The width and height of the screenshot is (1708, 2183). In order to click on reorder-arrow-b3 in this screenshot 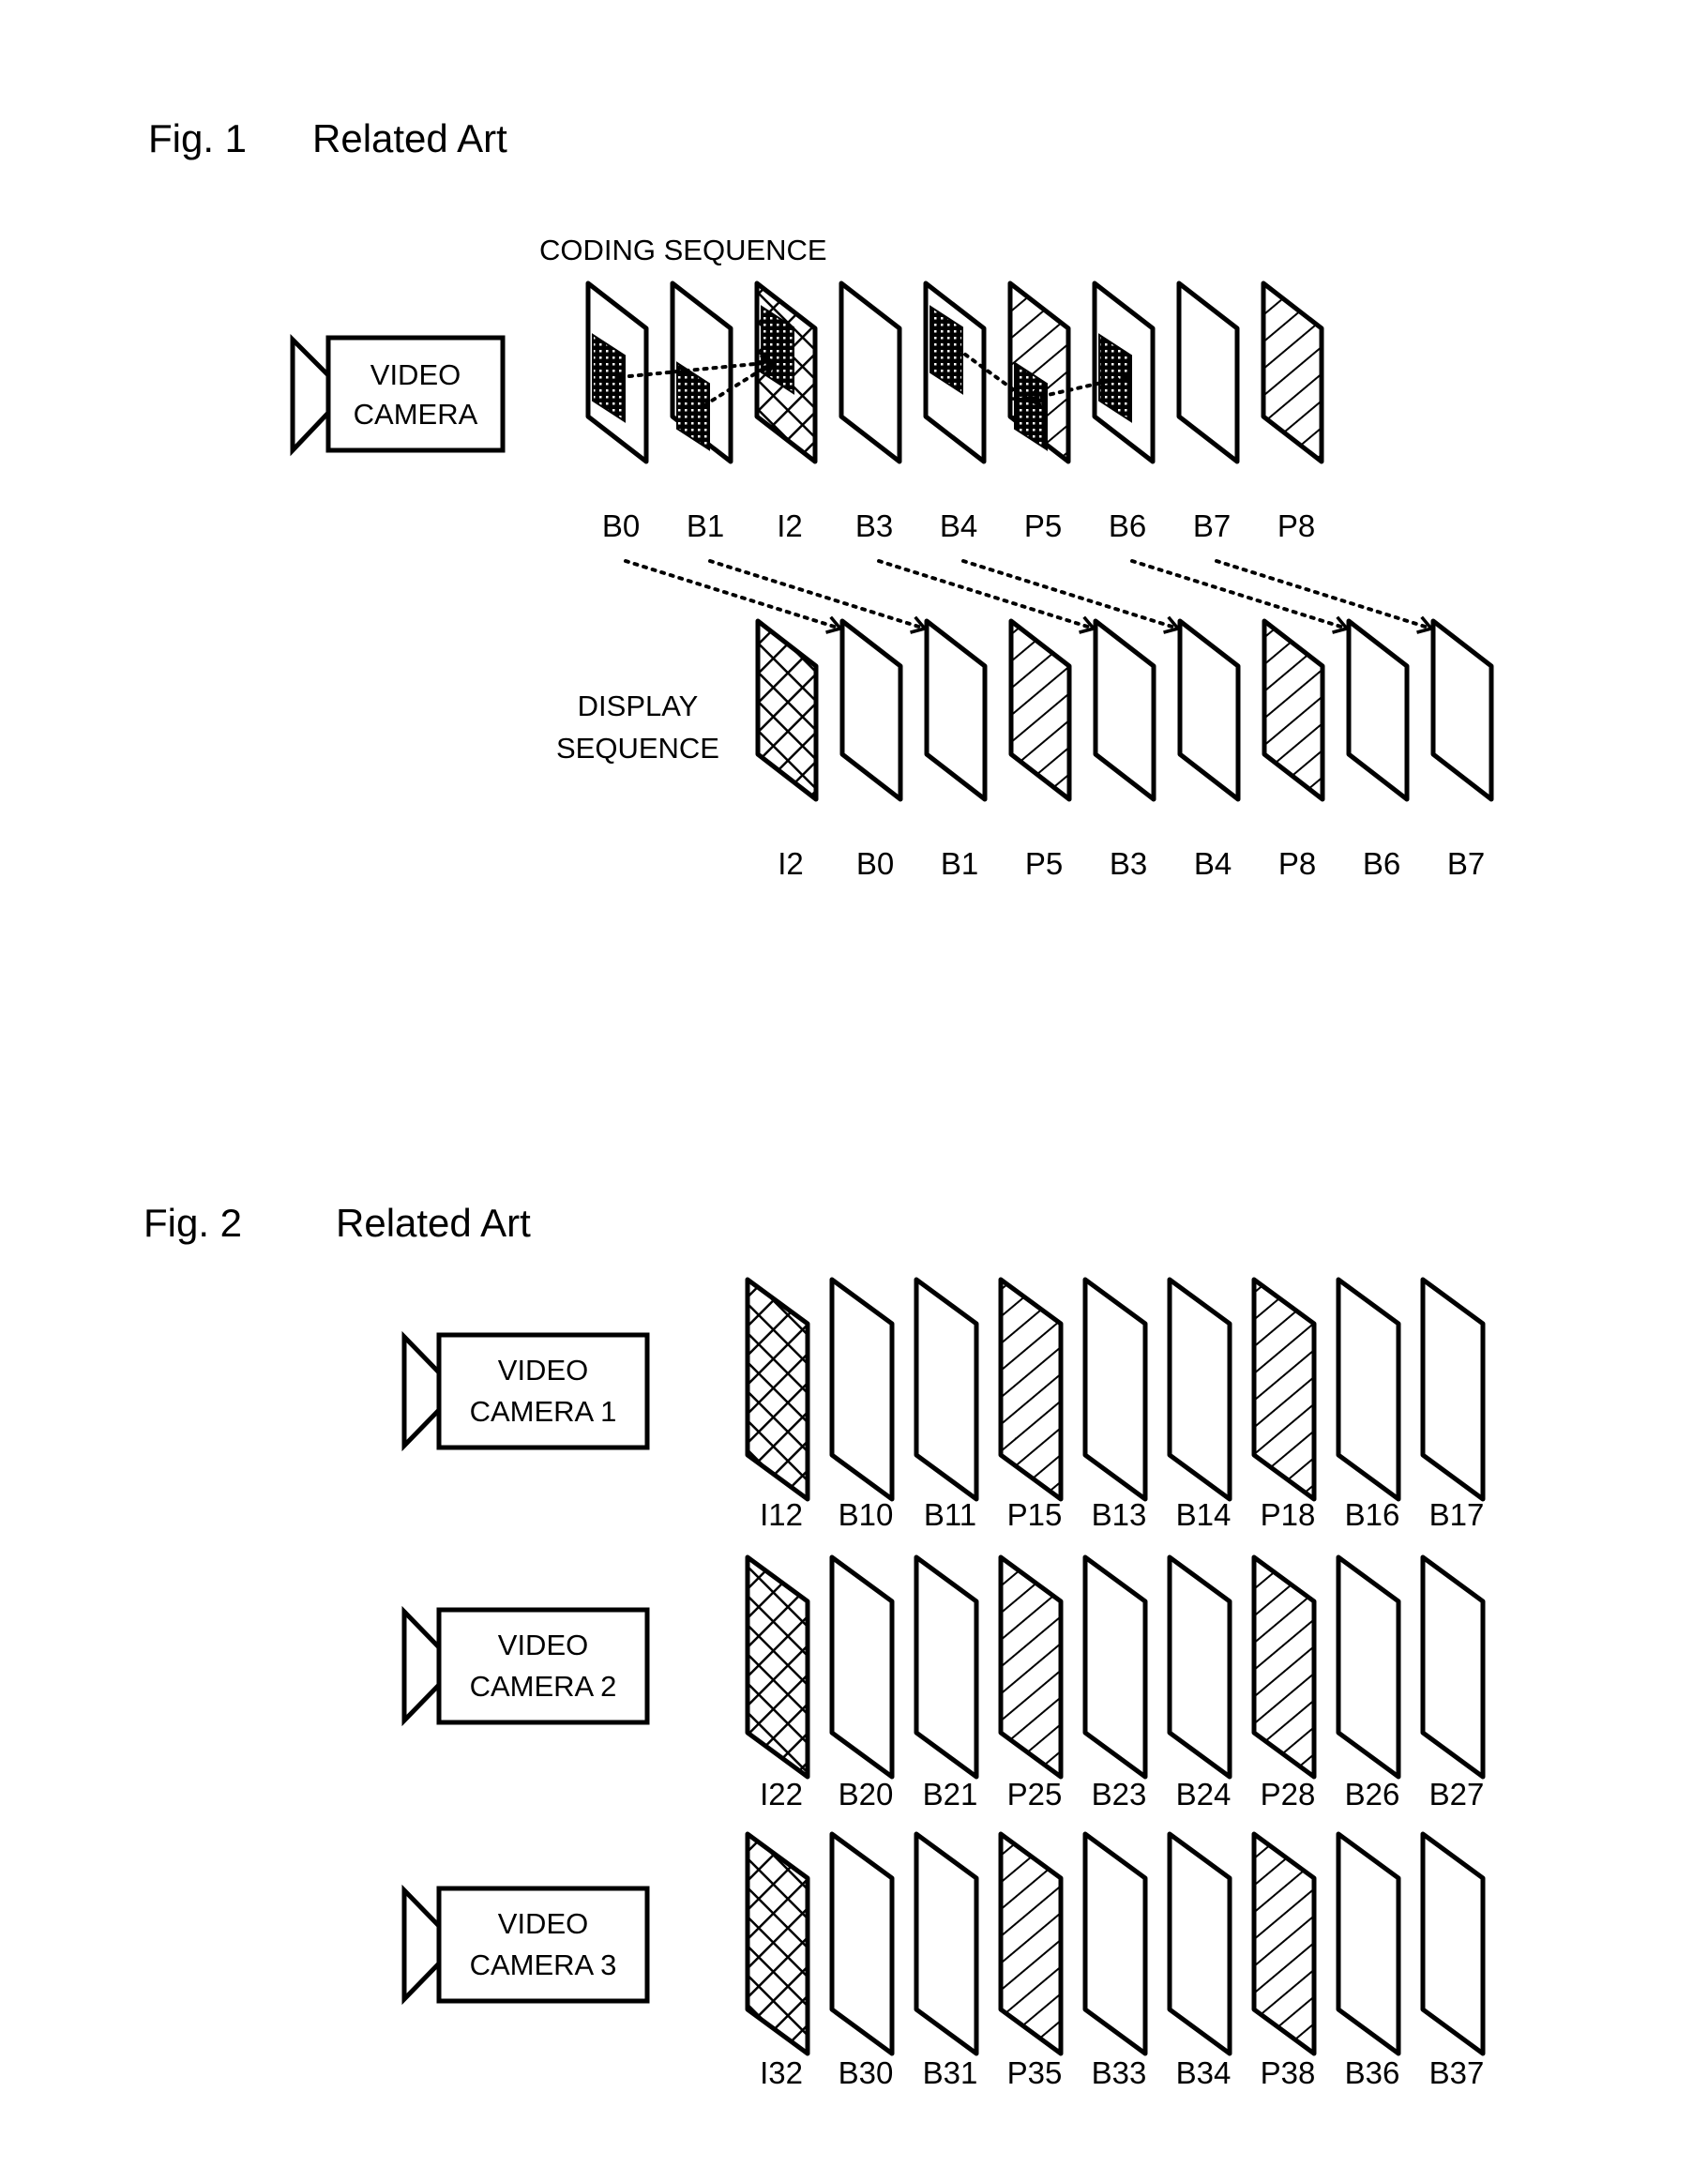, I will do `click(987, 596)`.